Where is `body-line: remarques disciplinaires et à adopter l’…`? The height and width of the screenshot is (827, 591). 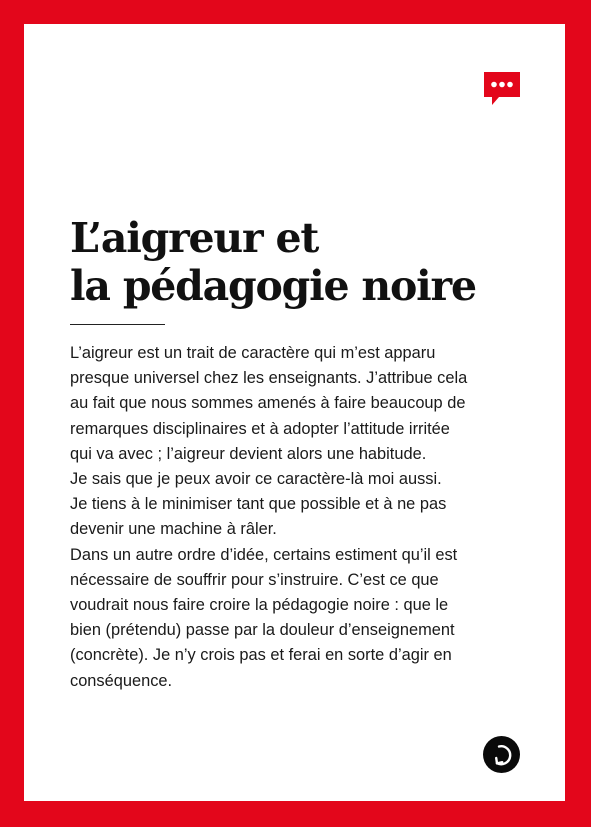 body-line: remarques disciplinaires et à adopter l’… is located at coordinates (260, 428).